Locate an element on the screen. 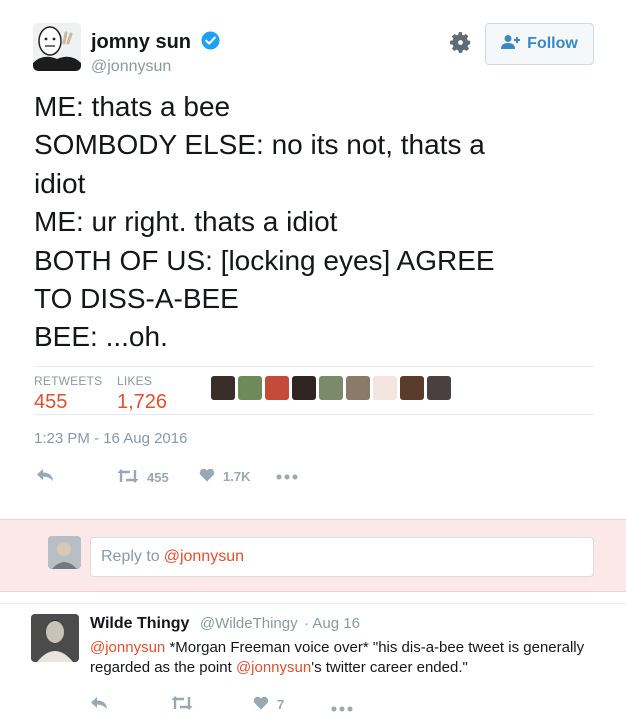  gear-icon is located at coordinates (460, 45).